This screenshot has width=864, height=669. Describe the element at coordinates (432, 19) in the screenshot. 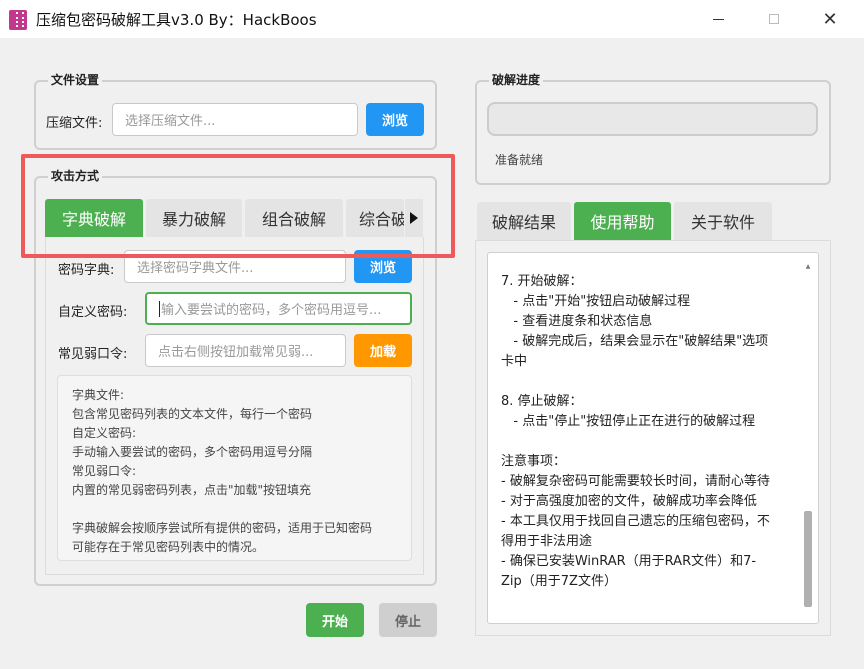

I see `title-bar: 压缩包密码破解工具v3.0 By：HackBoos ✕` at that location.